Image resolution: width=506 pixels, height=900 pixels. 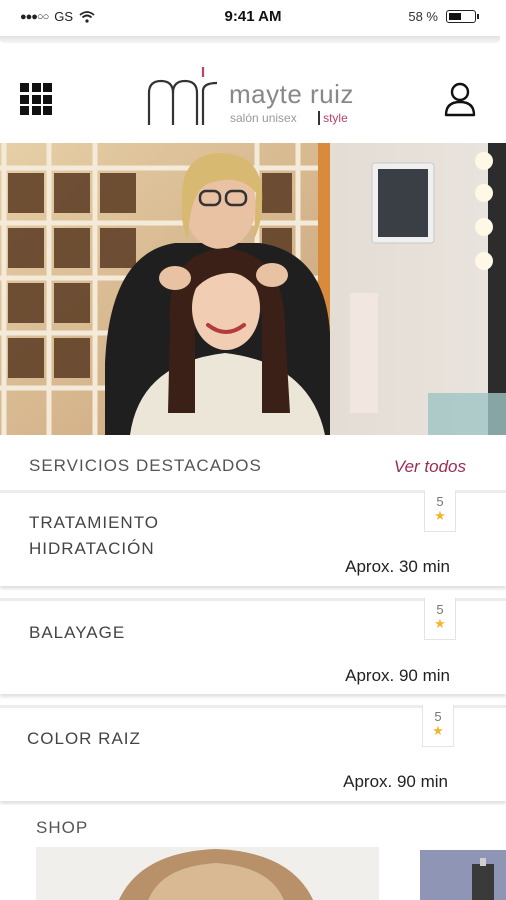 I want to click on logo-name: mayte ruiz, so click(x=291, y=94).